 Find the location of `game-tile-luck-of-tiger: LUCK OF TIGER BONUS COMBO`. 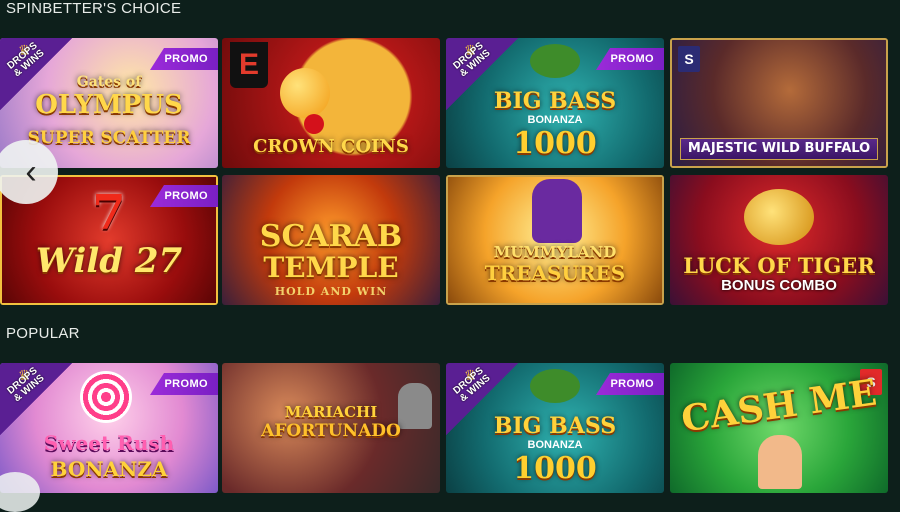

game-tile-luck-of-tiger: LUCK OF TIGER BONUS COMBO is located at coordinates (779, 240).